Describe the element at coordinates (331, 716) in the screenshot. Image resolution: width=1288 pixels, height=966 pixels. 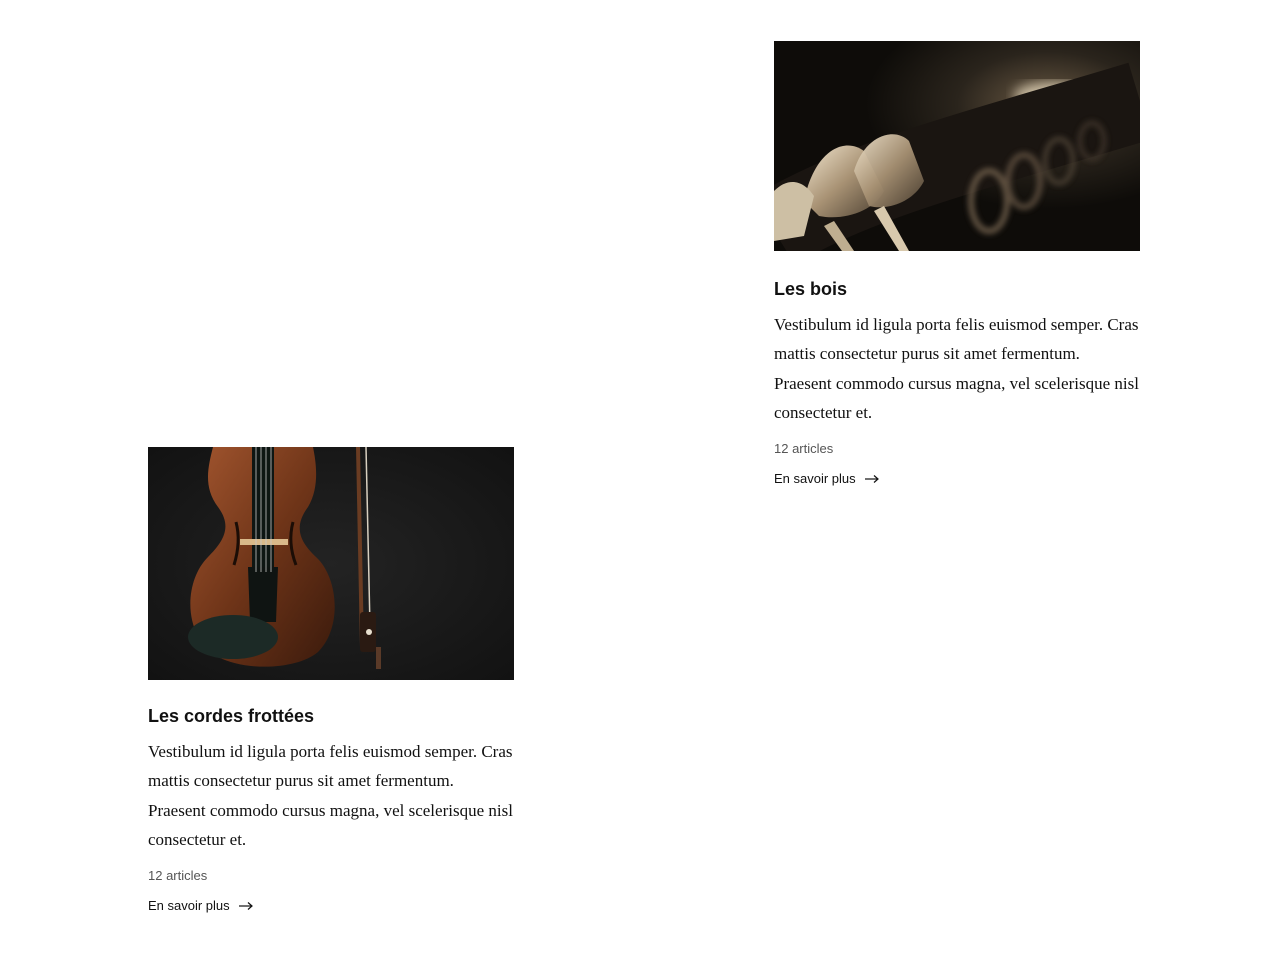
I see `card-title: Les cordes frottées` at that location.